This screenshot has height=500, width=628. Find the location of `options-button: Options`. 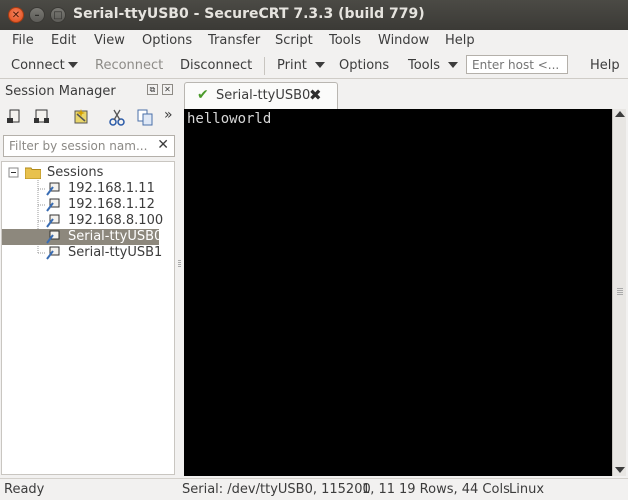

options-button: Options is located at coordinates (364, 65).